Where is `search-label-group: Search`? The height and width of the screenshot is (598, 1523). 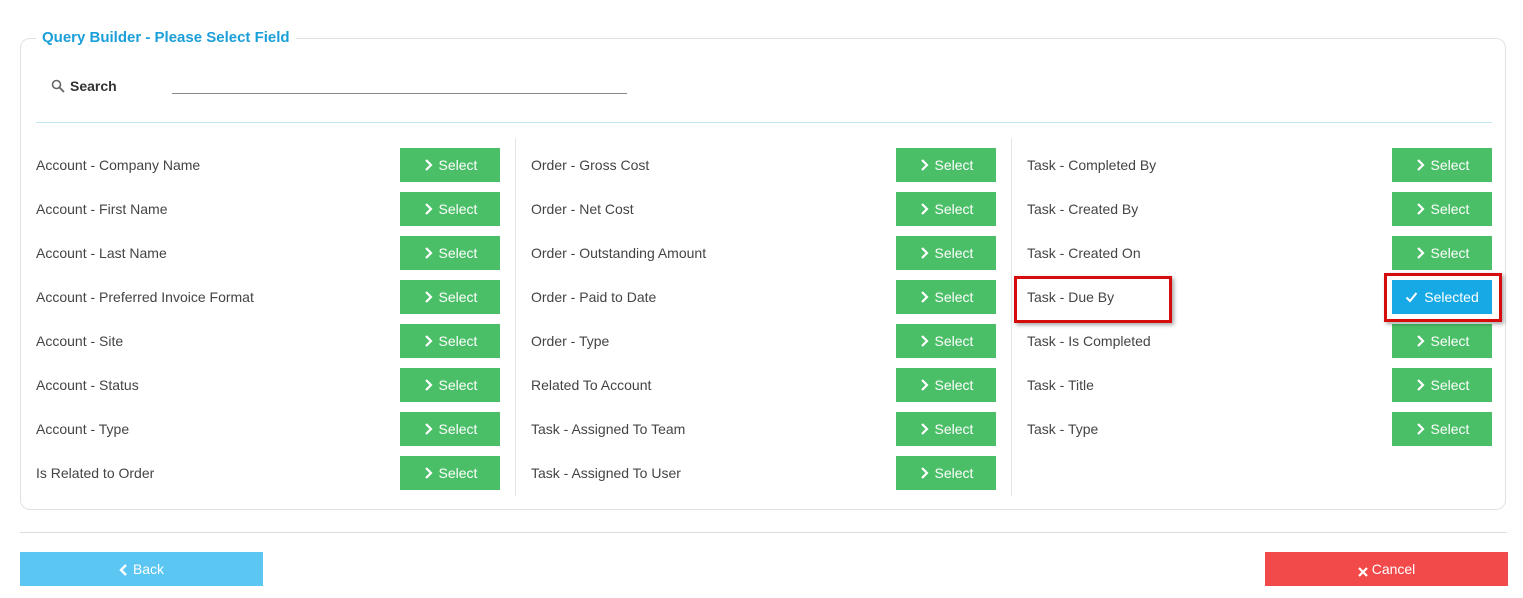
search-label-group: Search is located at coordinates (84, 86).